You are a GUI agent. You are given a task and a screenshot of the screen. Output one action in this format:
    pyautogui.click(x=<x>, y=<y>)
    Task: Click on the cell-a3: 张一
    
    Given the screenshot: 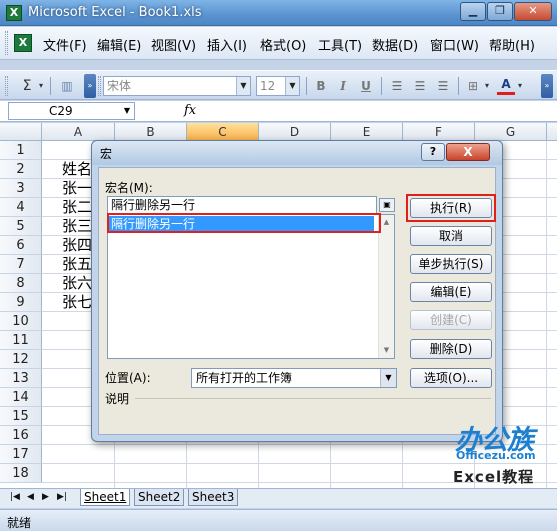 What is the action you would take?
    pyautogui.click(x=77, y=188)
    